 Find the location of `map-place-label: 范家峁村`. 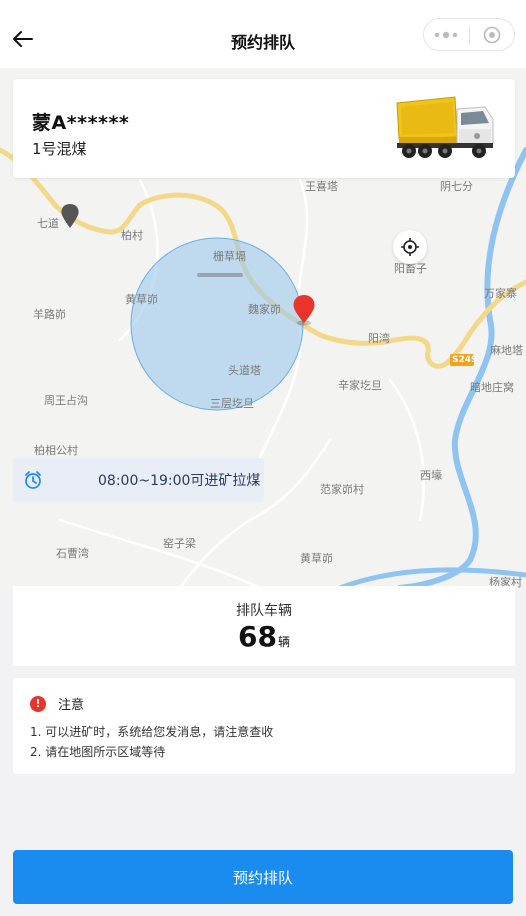

map-place-label: 范家峁村 is located at coordinates (342, 489).